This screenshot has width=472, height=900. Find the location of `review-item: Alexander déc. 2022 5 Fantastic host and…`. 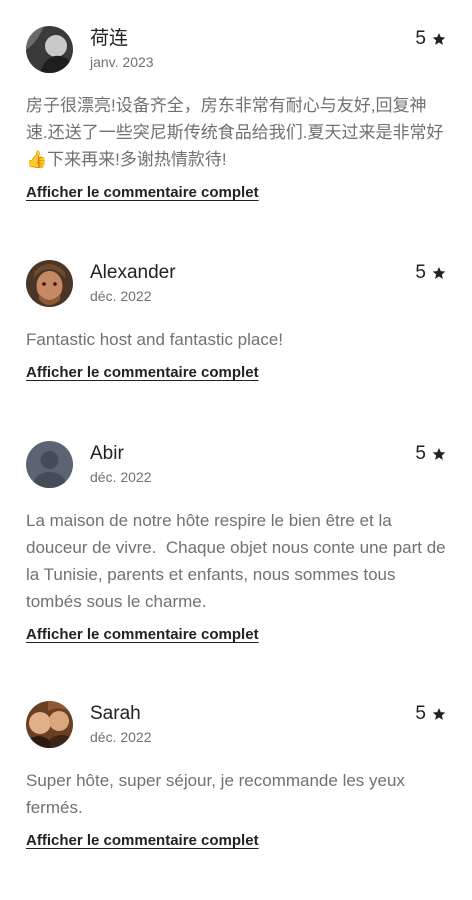

review-item: Alexander déc. 2022 5 Fantastic host and… is located at coordinates (236, 321).